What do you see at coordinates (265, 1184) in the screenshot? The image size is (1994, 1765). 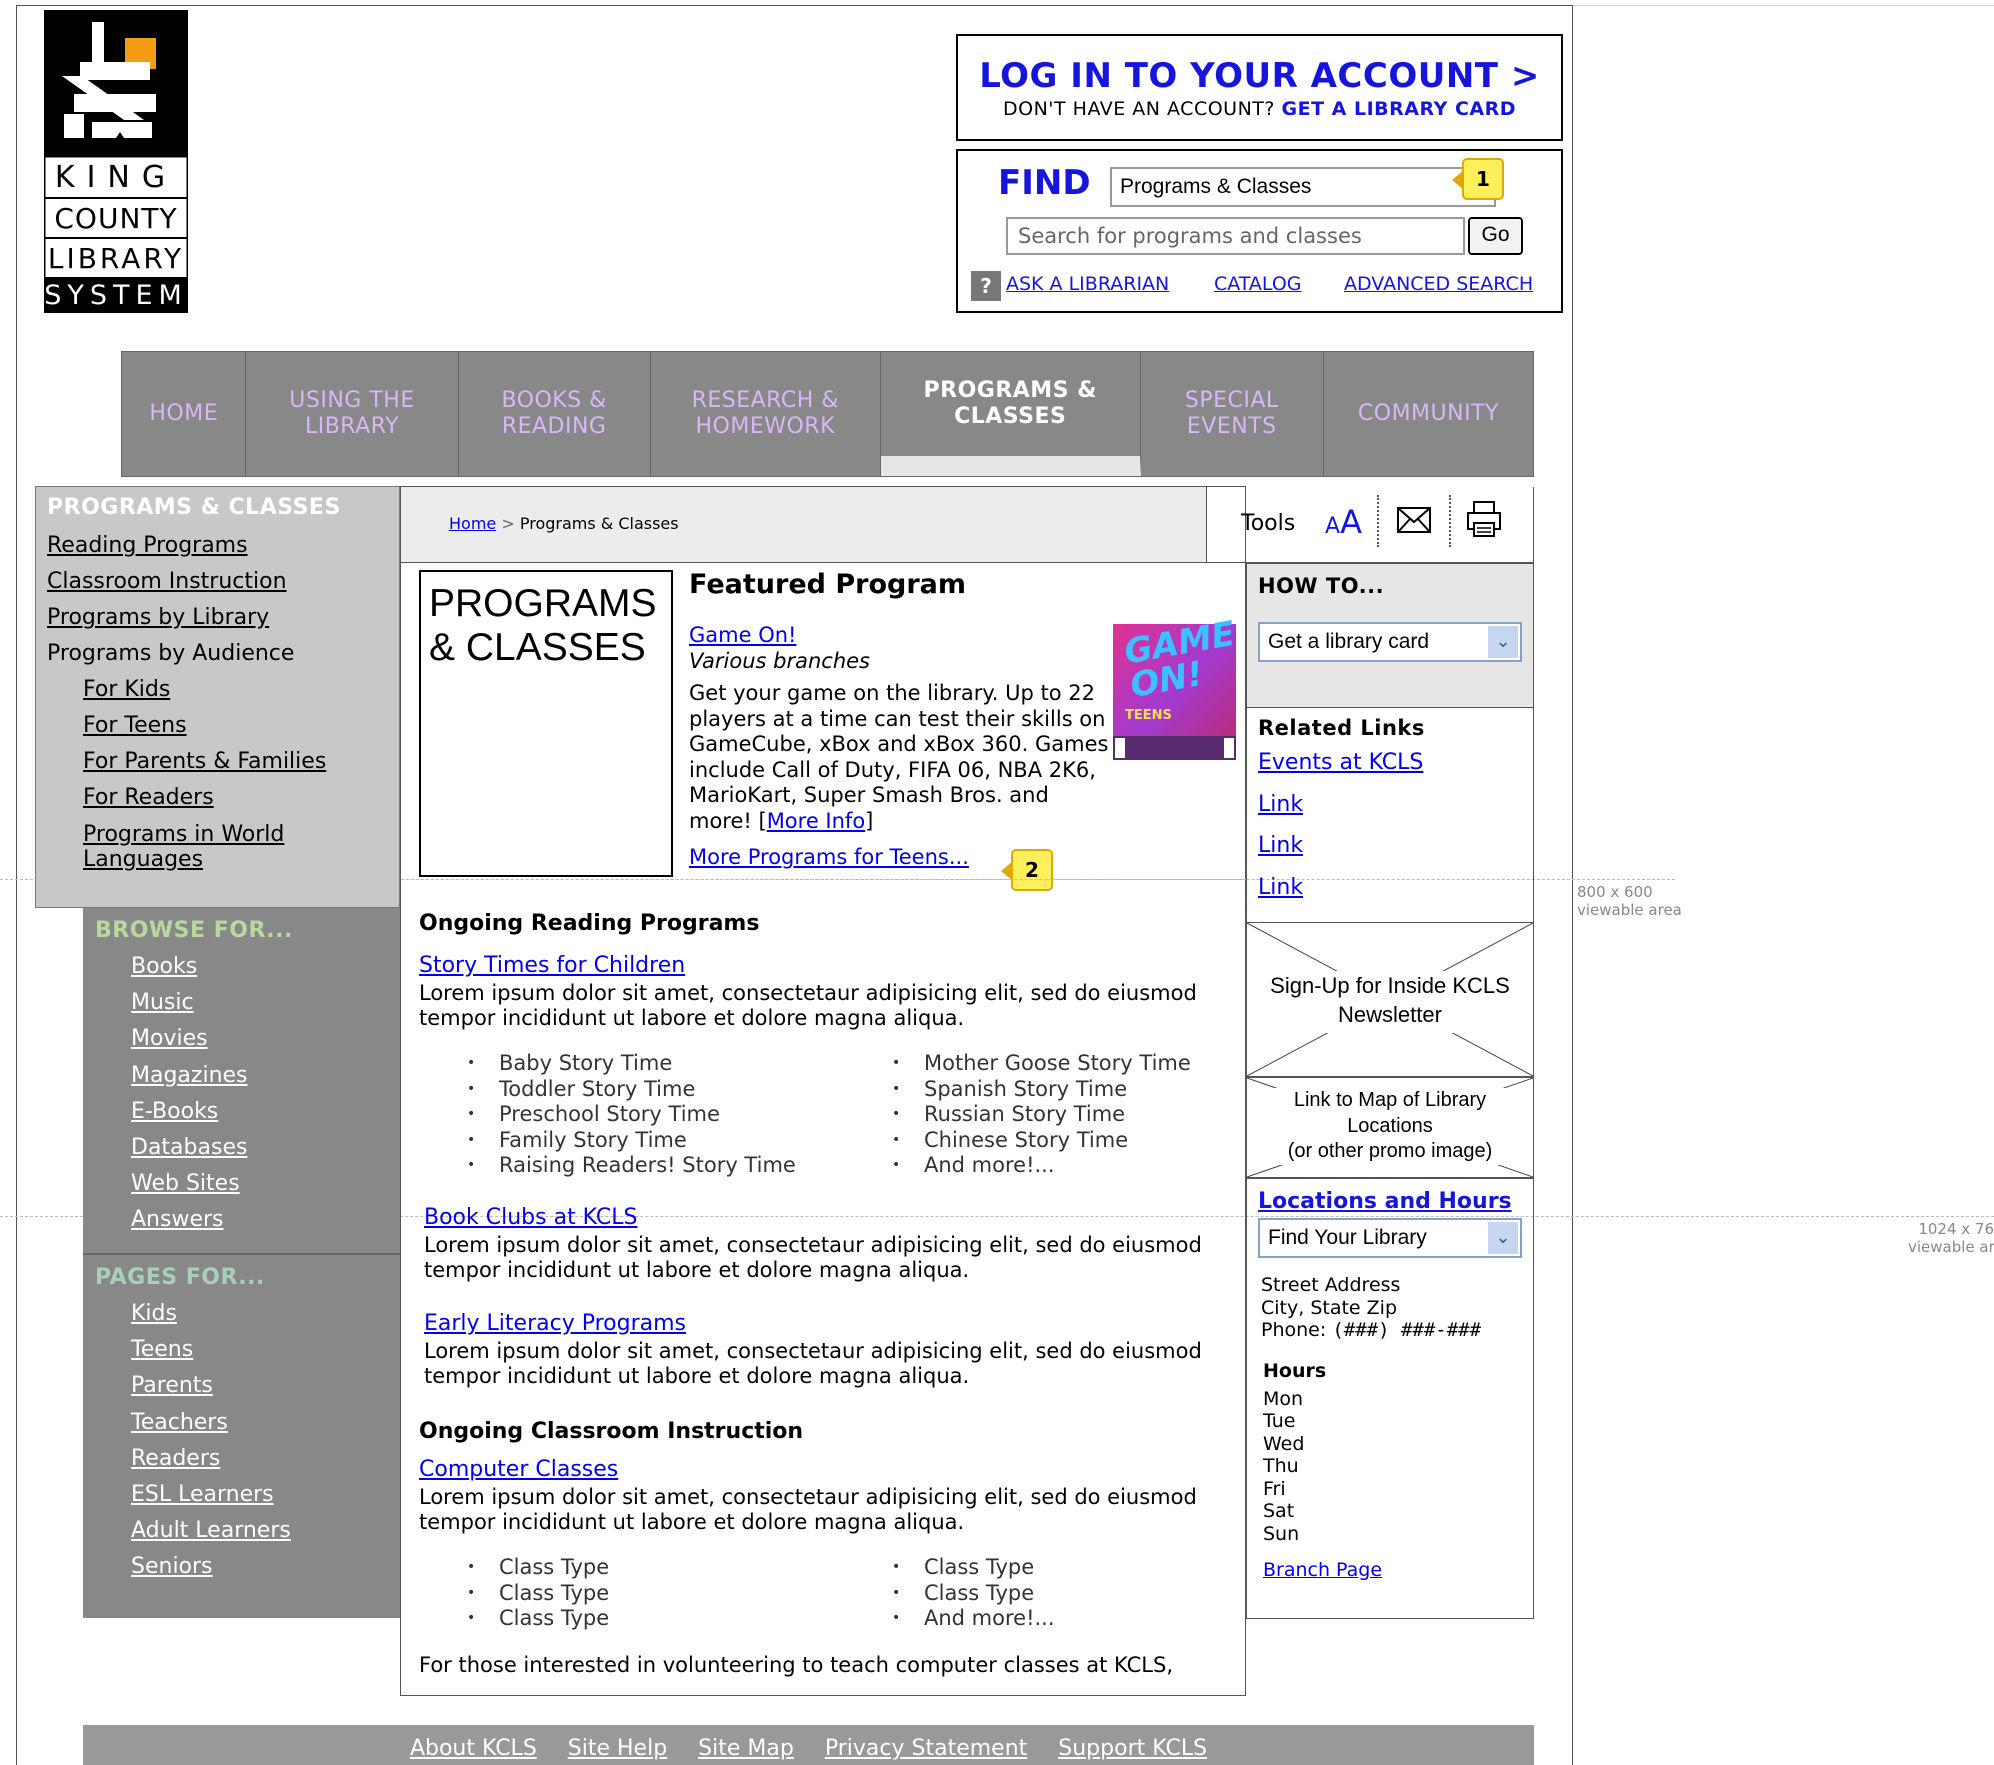 I see `browse-websites-link: Web Sites` at bounding box center [265, 1184].